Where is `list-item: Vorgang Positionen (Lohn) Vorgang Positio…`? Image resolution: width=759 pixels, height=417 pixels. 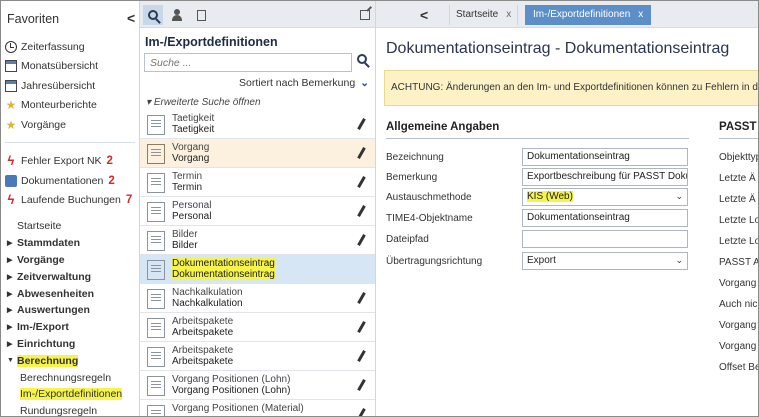 list-item: Vorgang Positionen (Lohn) Vorgang Positio… is located at coordinates (257, 385).